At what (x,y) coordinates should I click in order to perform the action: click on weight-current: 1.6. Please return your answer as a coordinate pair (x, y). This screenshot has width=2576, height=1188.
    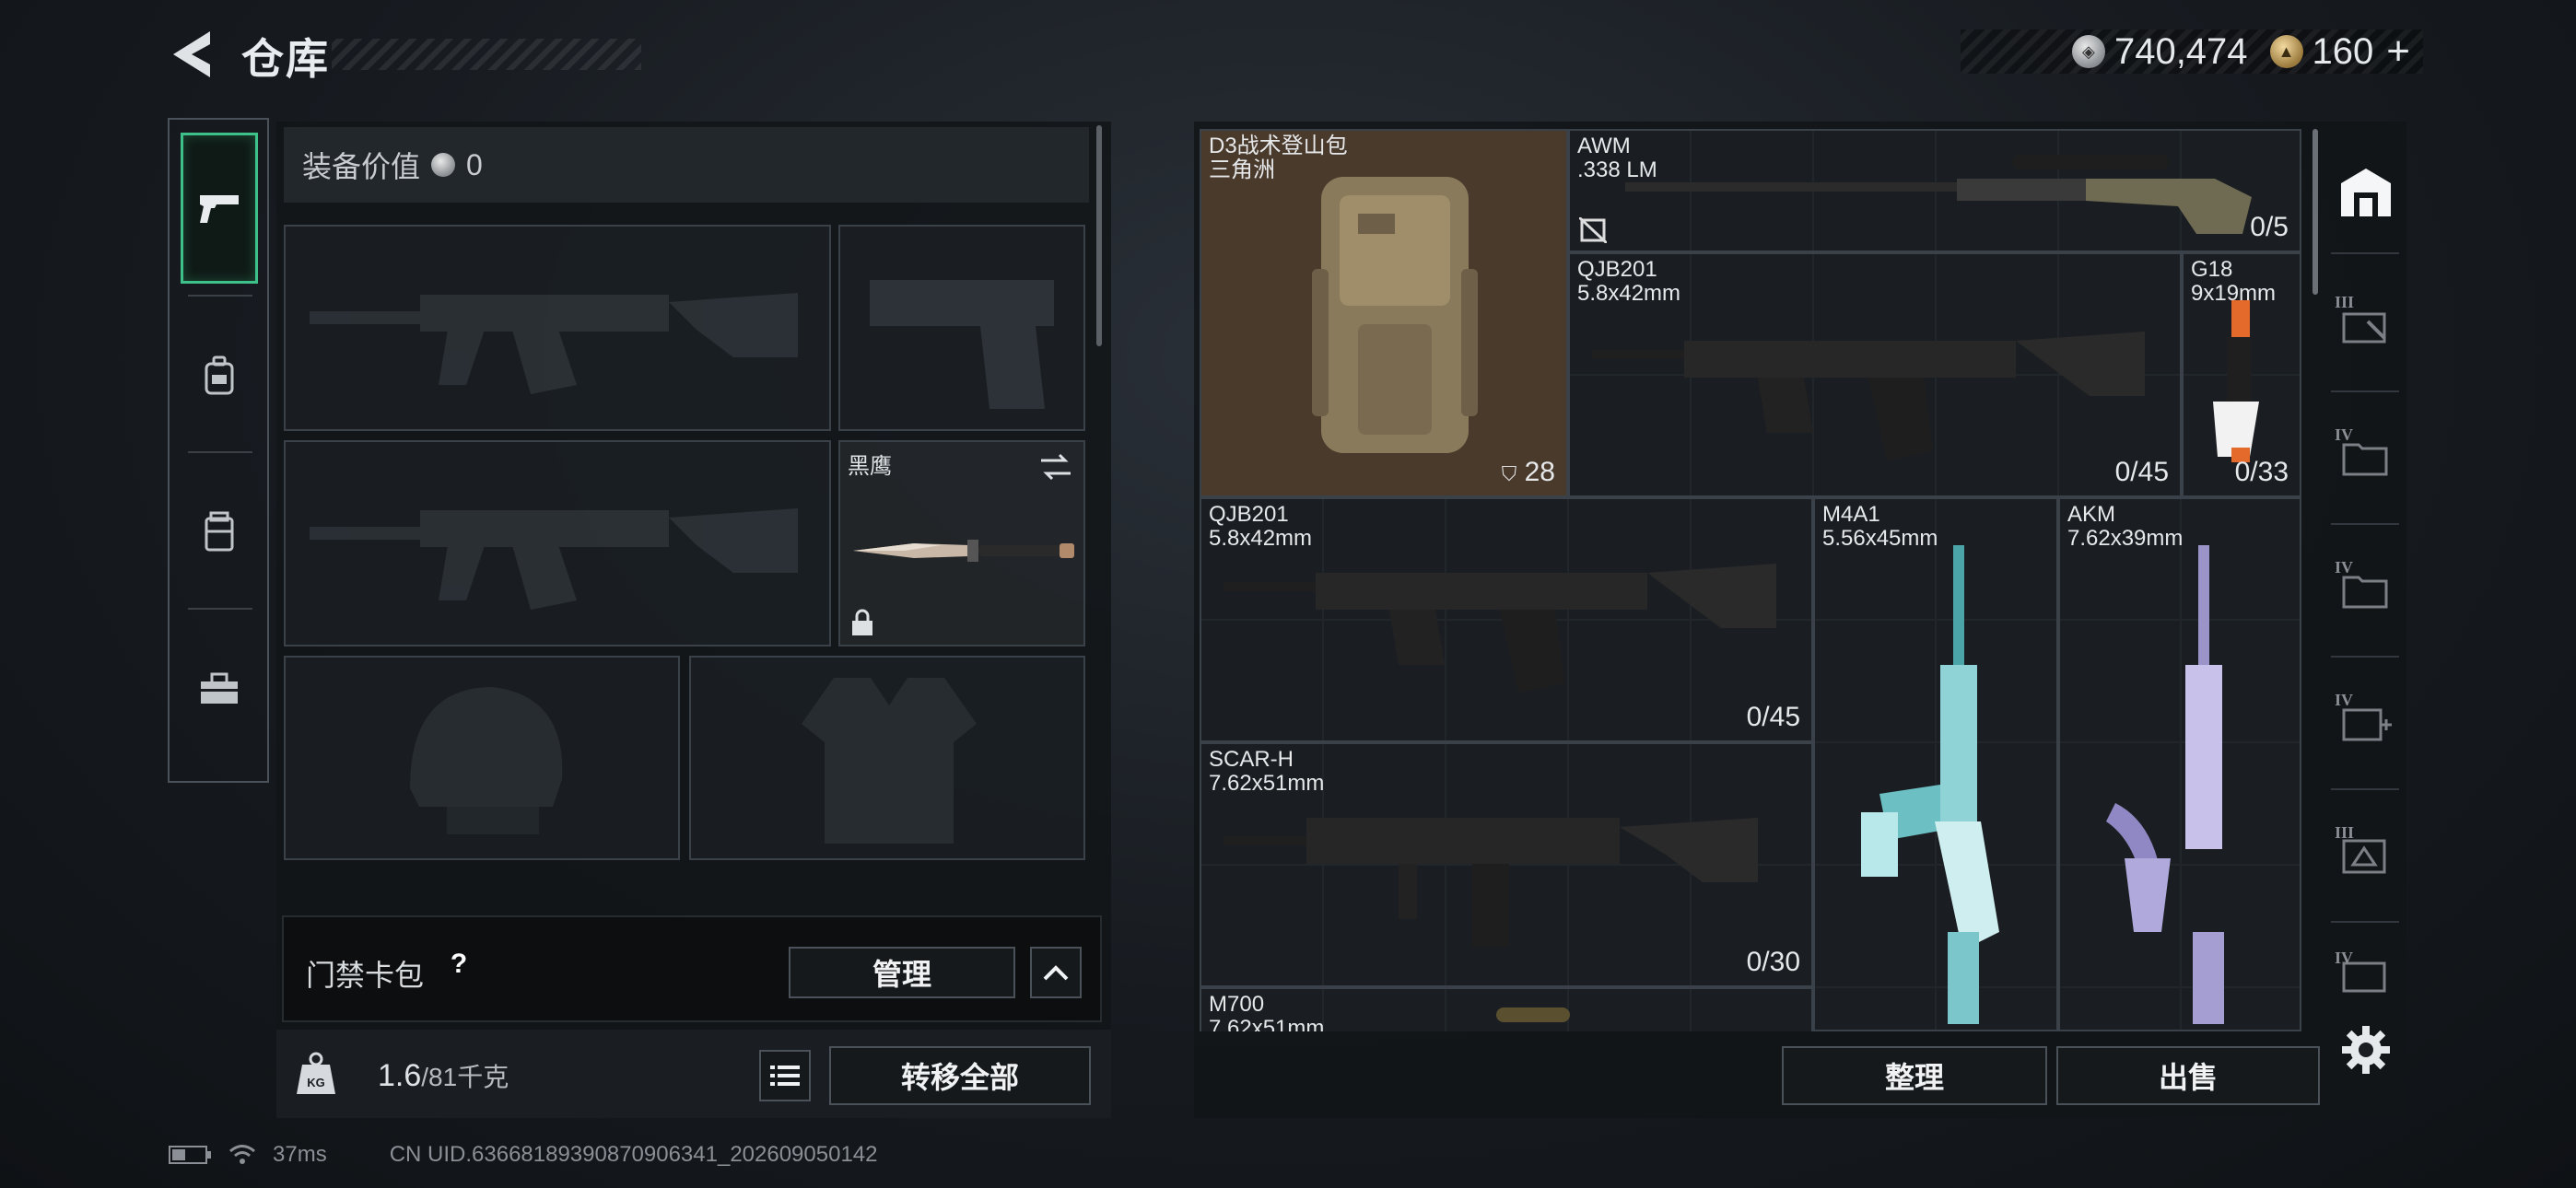
    Looking at the image, I should click on (400, 1075).